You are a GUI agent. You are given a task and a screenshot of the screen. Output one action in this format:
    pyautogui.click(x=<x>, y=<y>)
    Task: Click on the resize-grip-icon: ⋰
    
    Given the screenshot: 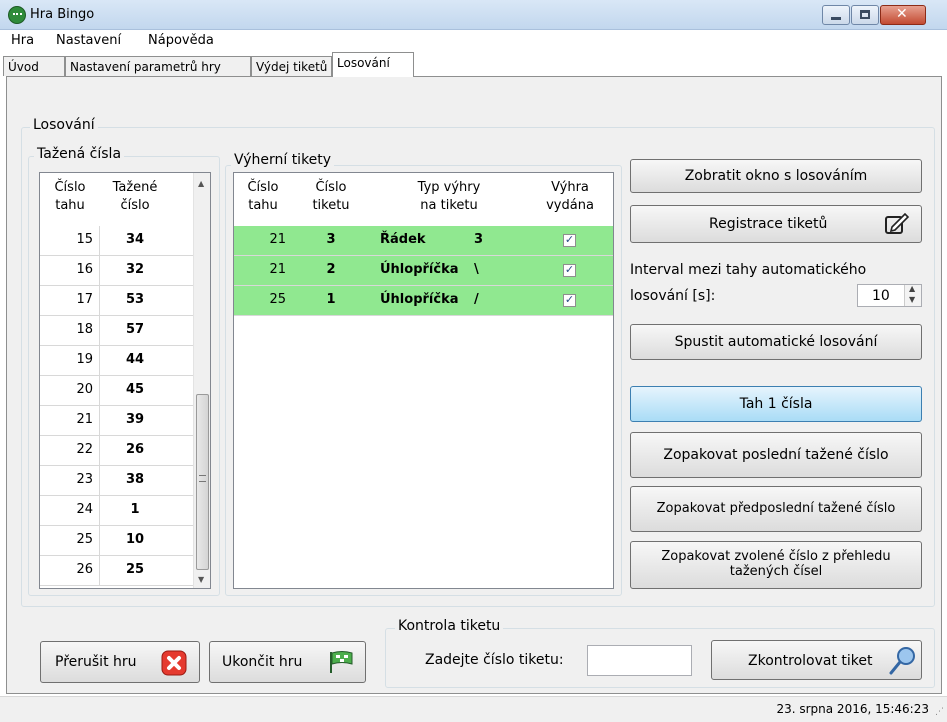 What is the action you would take?
    pyautogui.click(x=939, y=712)
    